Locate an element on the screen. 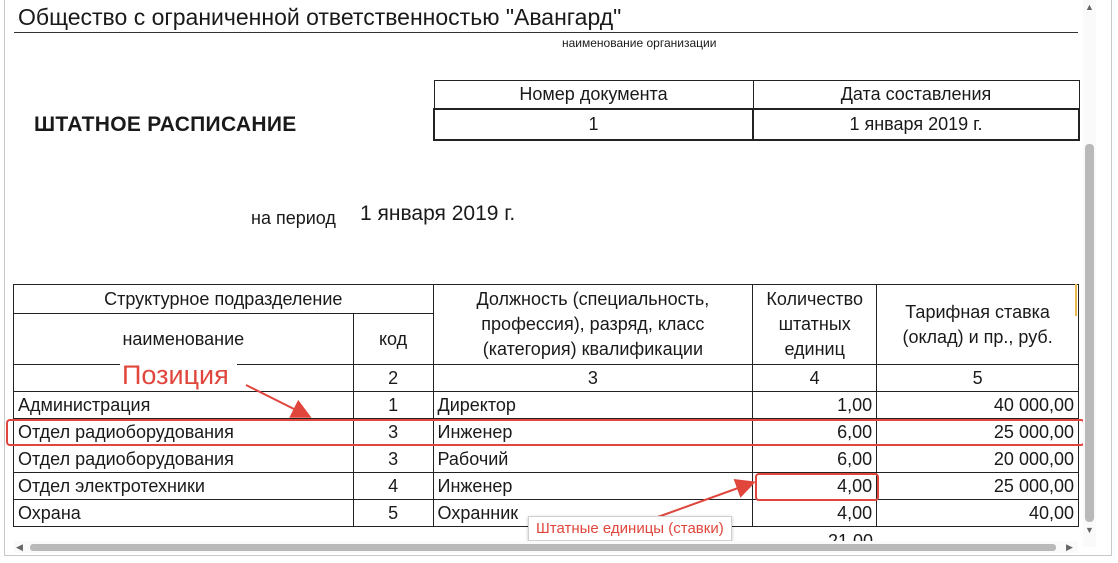  scroll-up-icon: ▲ is located at coordinates (1089, 7).